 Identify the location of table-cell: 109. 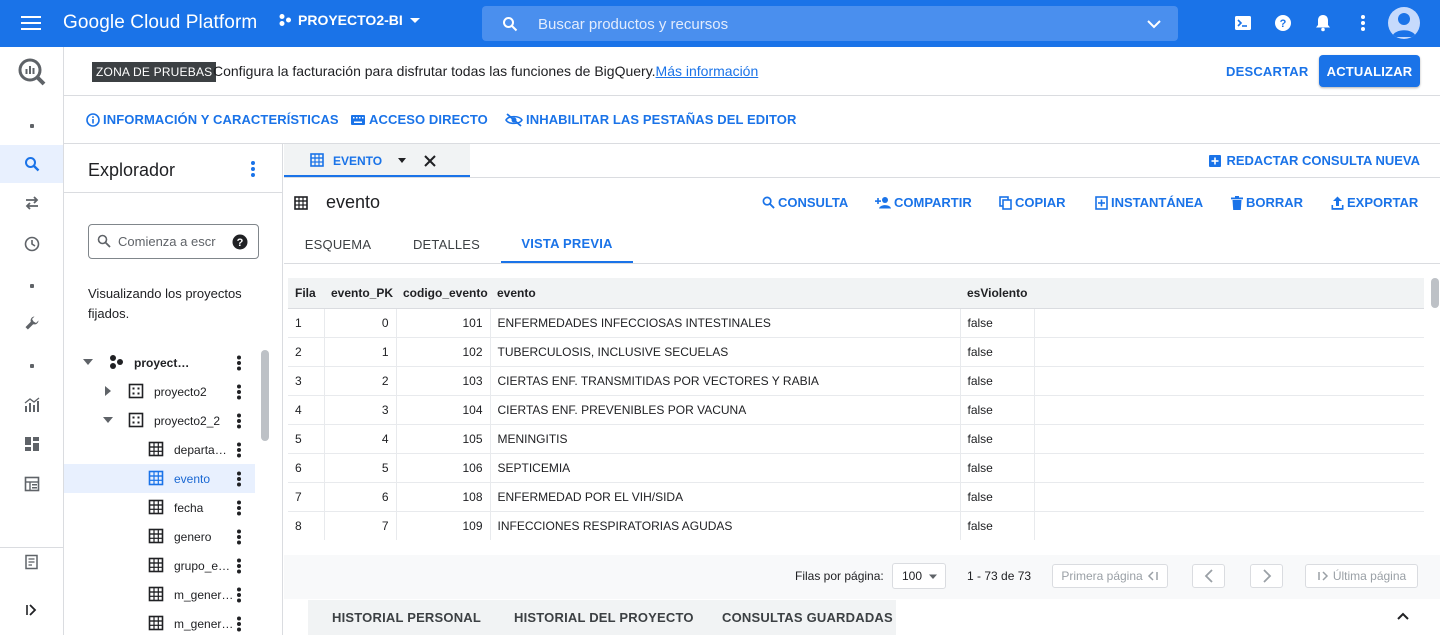
(443, 525).